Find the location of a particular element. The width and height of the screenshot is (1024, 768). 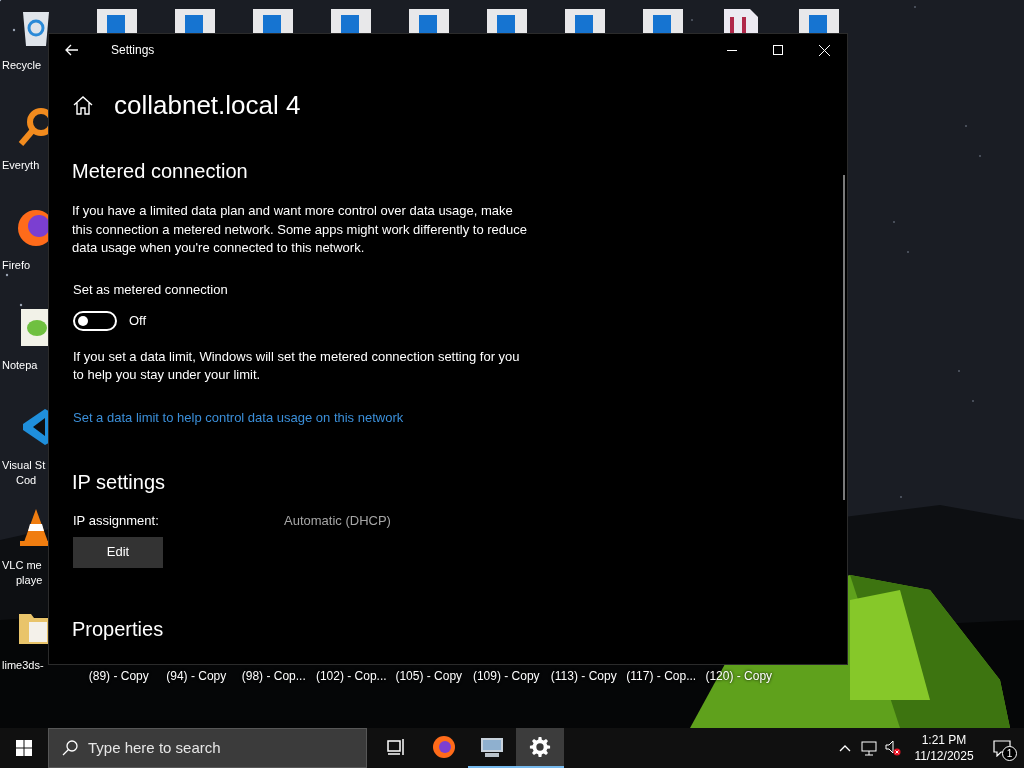

icon-label: Cod is located at coordinates (26, 480).